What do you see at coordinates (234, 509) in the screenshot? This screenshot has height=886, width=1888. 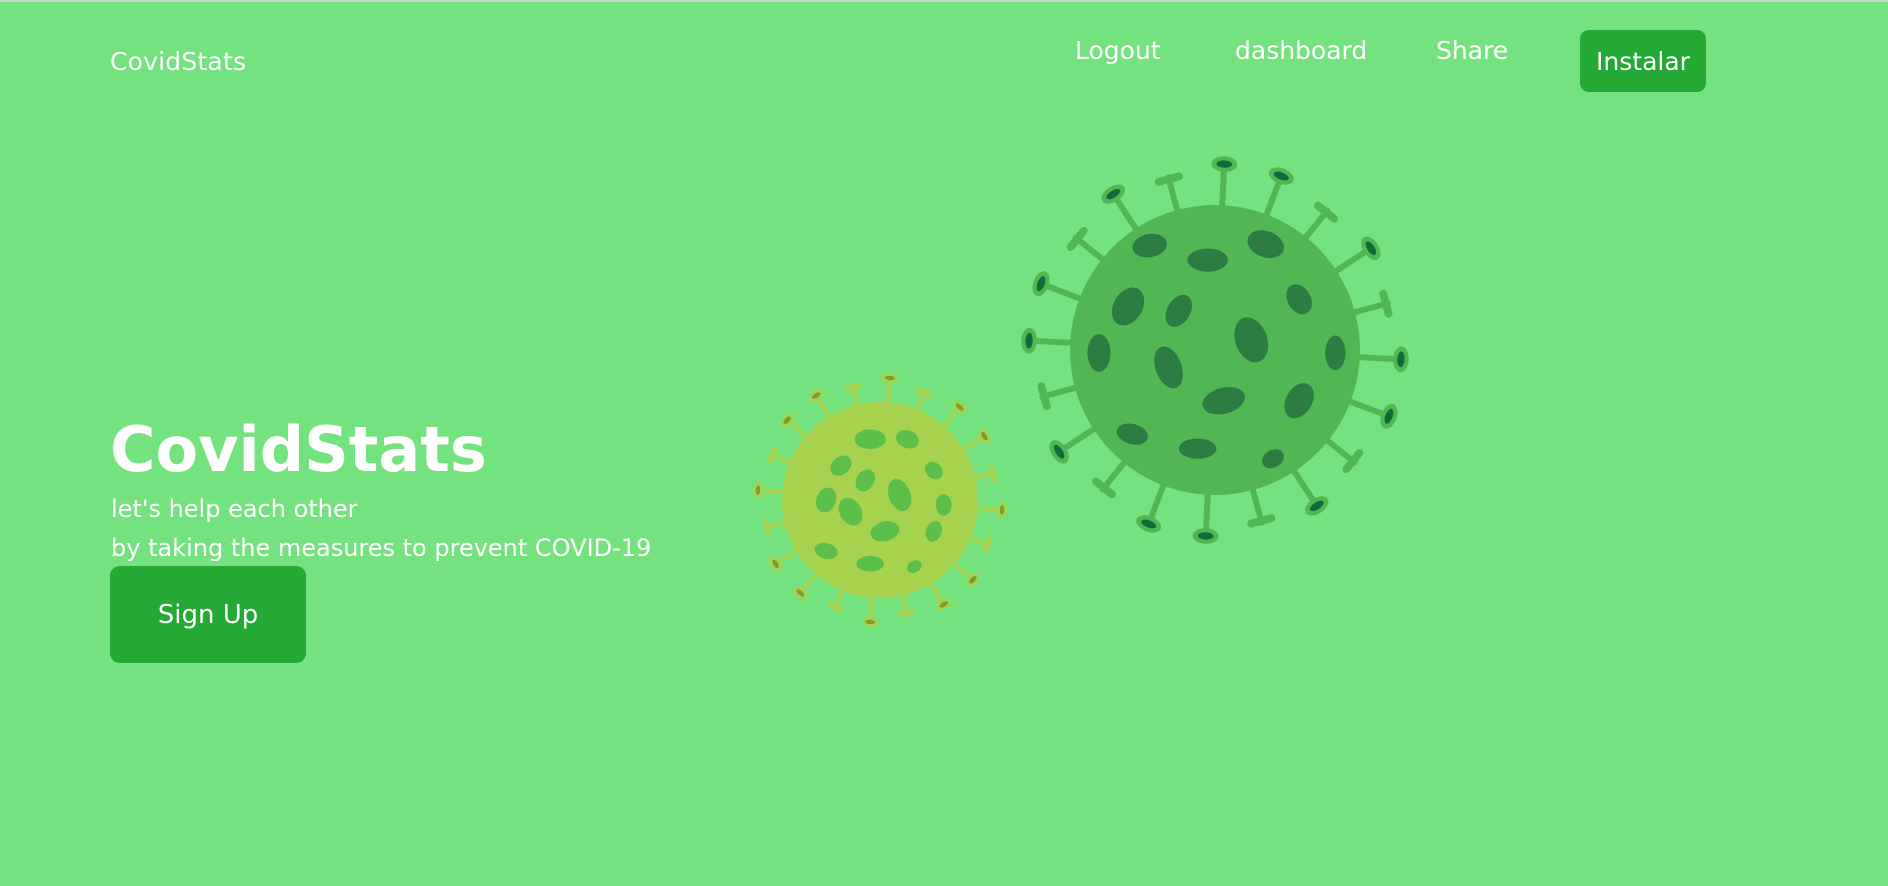 I see `hero-tagline-line-1: let's help each other` at bounding box center [234, 509].